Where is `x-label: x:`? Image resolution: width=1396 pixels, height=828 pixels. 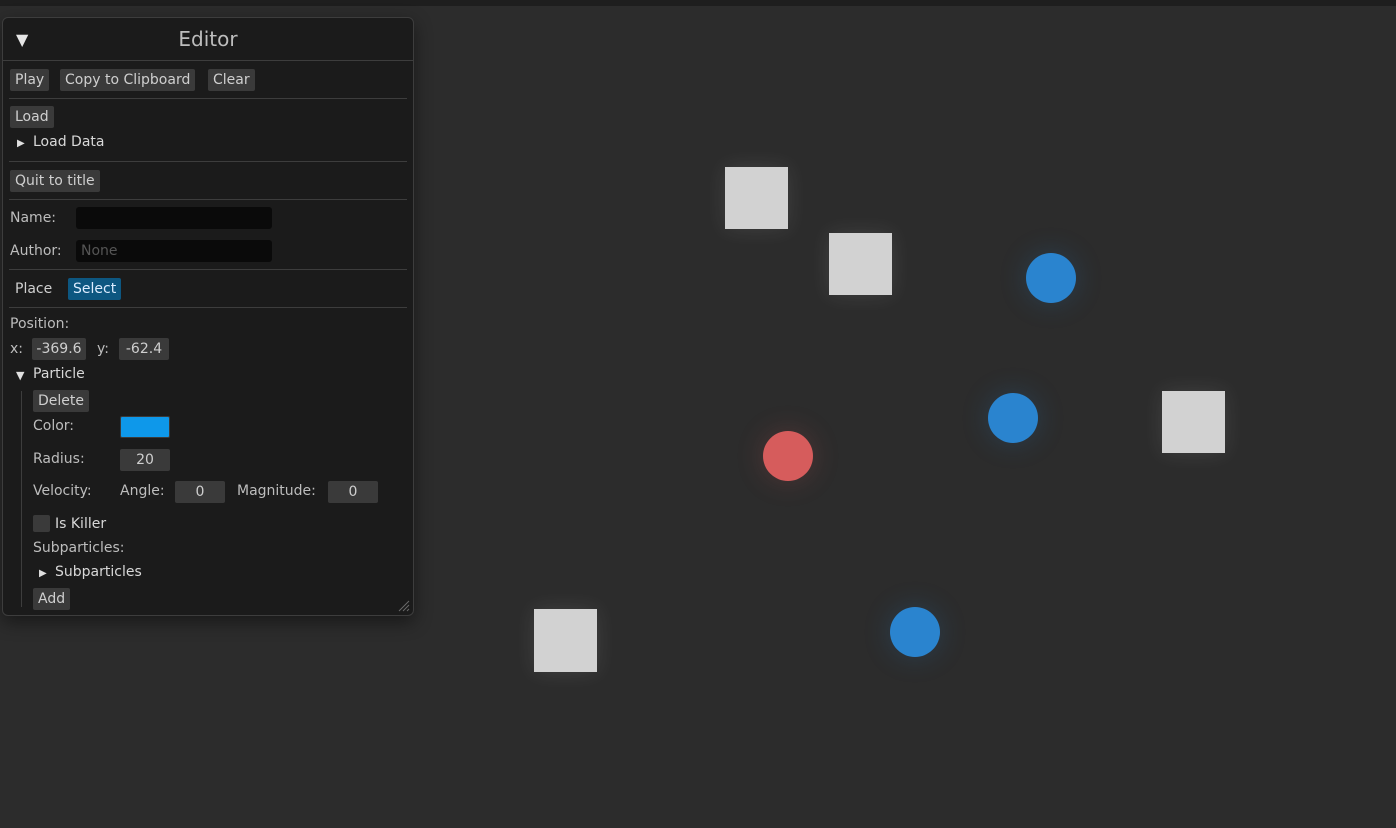
x-label: x: is located at coordinates (17, 349).